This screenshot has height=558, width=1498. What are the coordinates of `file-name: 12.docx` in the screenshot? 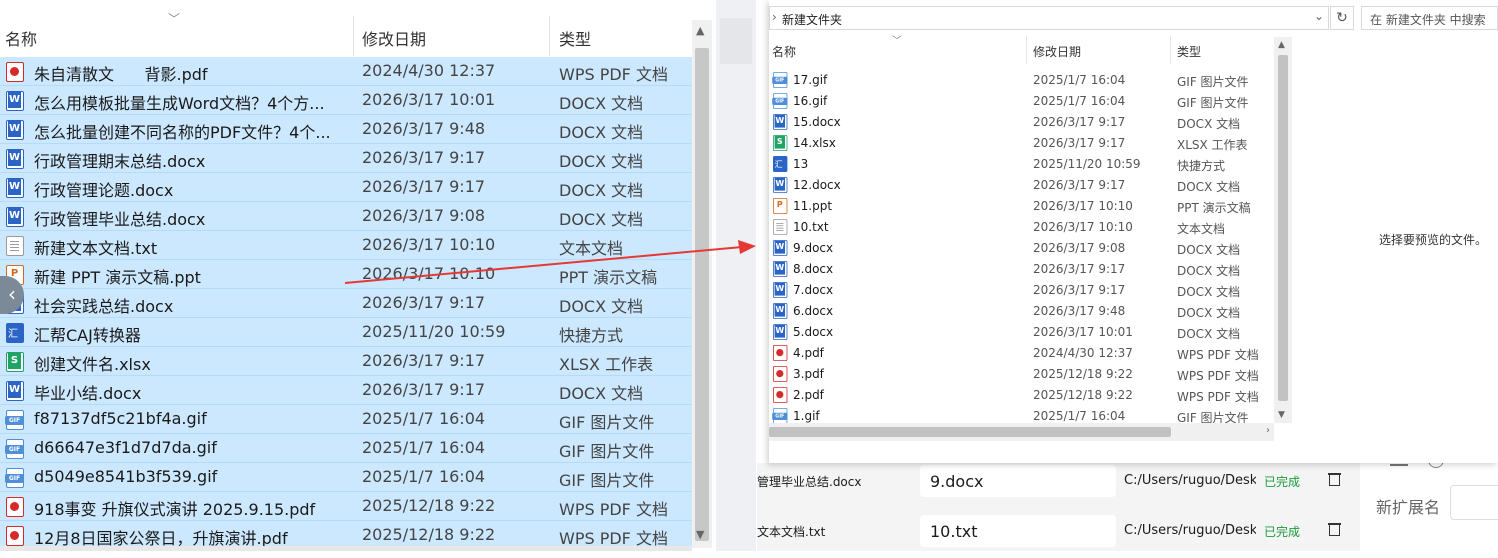 It's located at (817, 185).